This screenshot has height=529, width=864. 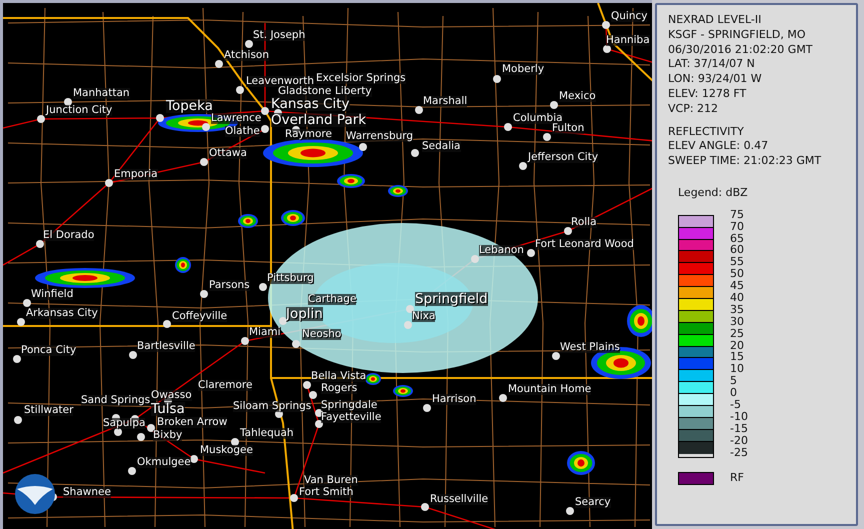 I want to click on city-label: Van Buren, so click(x=331, y=480).